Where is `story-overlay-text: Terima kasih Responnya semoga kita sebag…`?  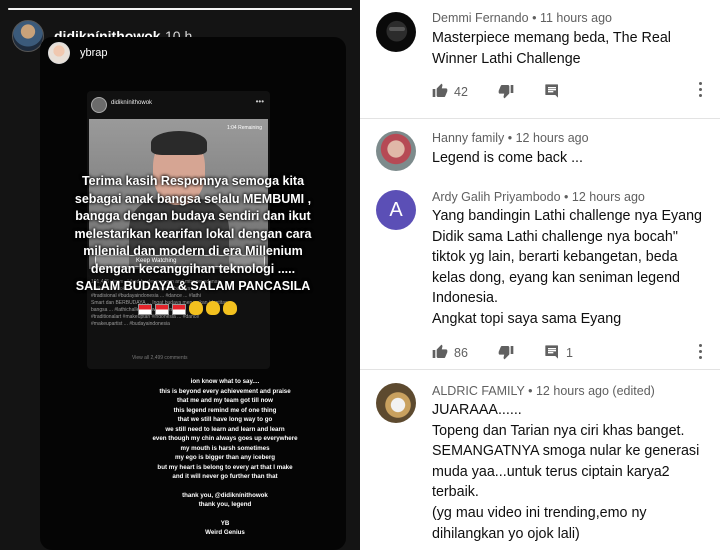 story-overlay-text: Terima kasih Responnya semoga kita sebag… is located at coordinates (193, 234).